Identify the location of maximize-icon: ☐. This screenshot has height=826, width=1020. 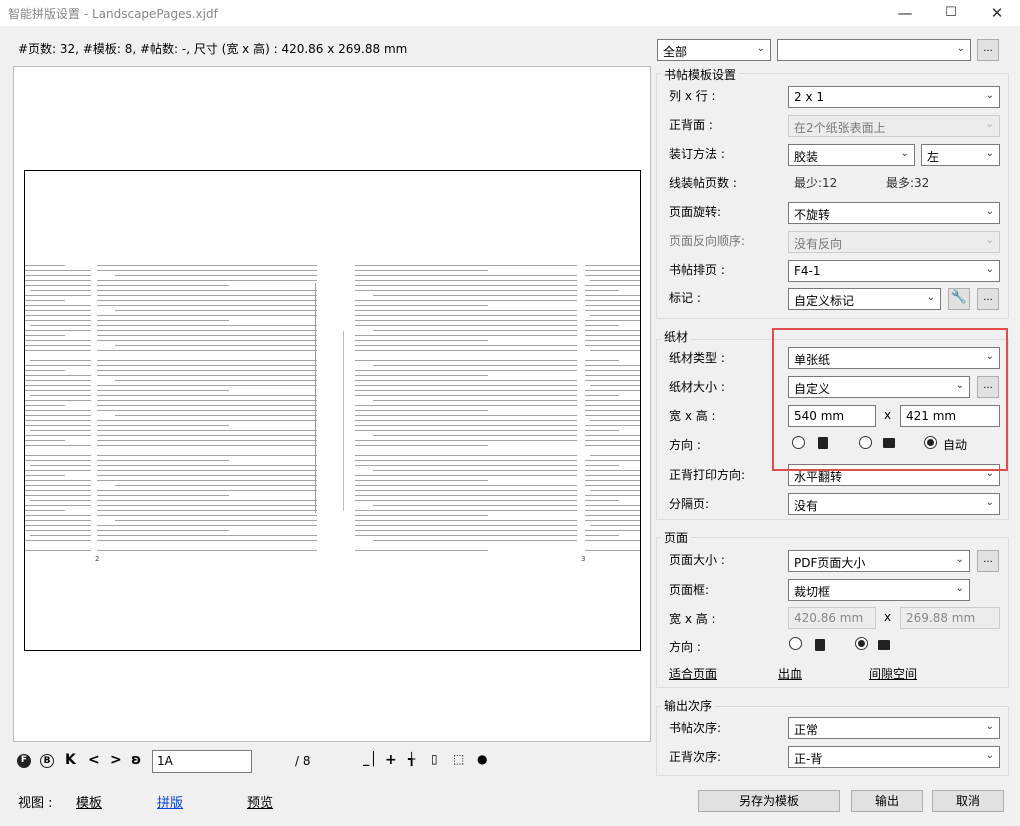
(951, 13).